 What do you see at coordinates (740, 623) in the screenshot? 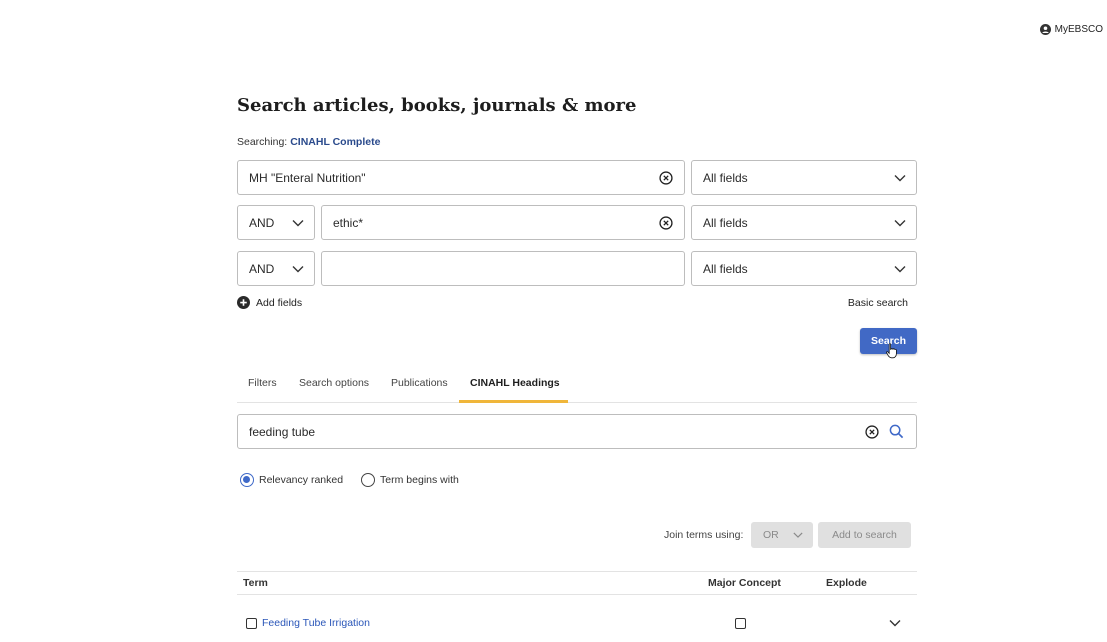
I see `major-concept-checkbox` at bounding box center [740, 623].